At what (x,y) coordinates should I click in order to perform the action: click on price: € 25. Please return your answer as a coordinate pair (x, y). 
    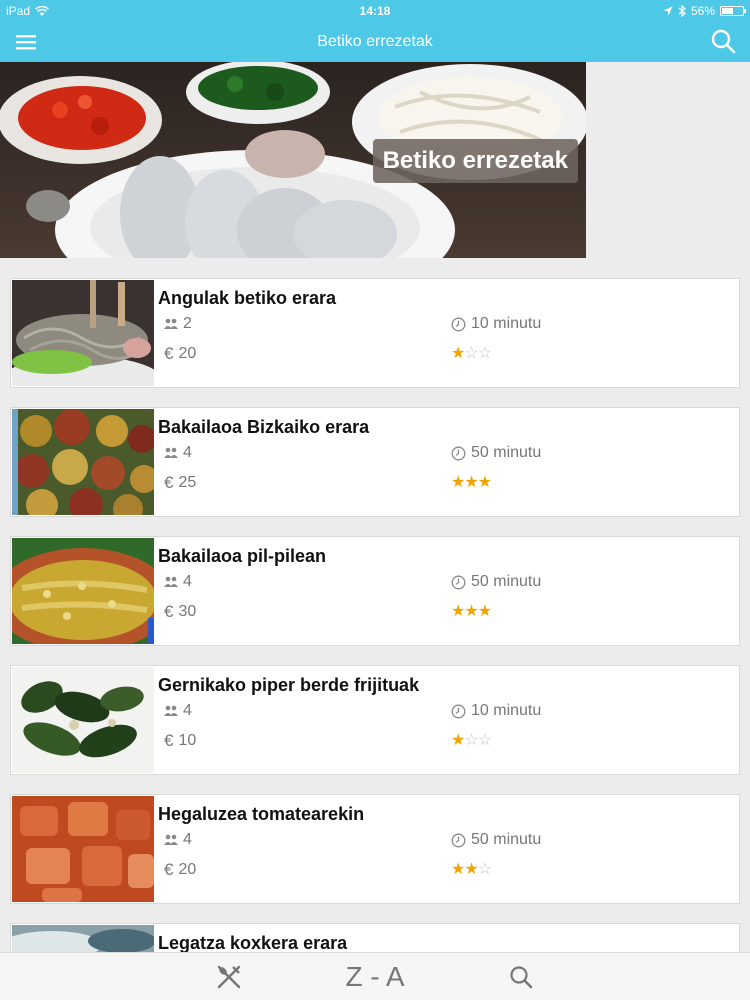
    Looking at the image, I should click on (180, 483).